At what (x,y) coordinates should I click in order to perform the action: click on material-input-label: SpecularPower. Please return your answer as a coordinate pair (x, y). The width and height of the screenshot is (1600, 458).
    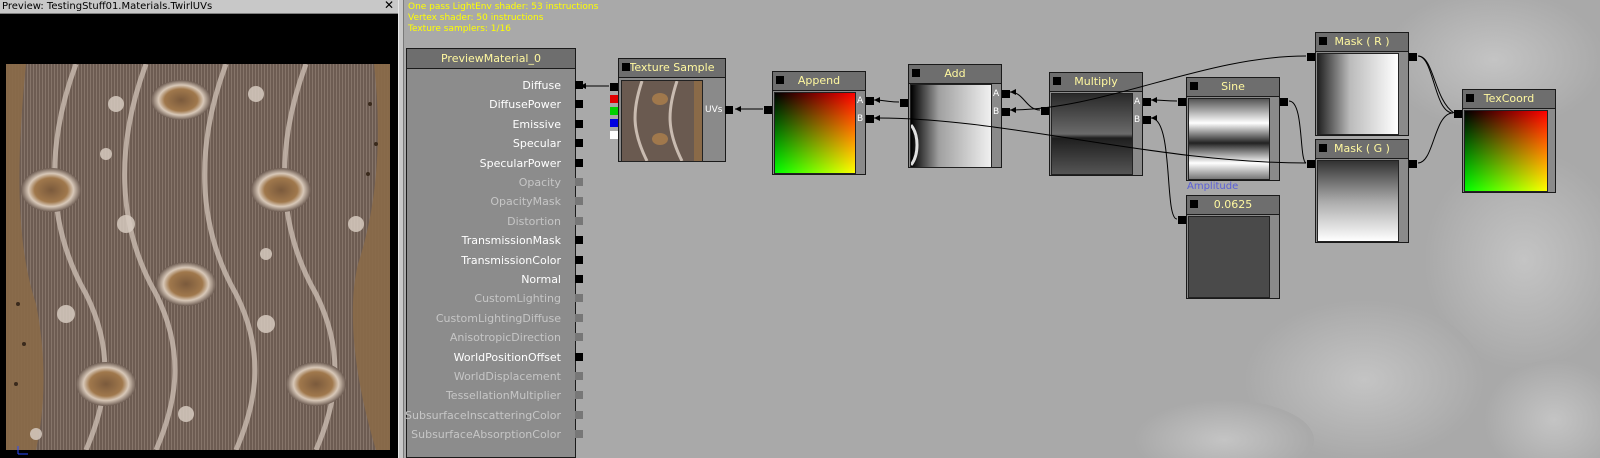
    Looking at the image, I should click on (520, 163).